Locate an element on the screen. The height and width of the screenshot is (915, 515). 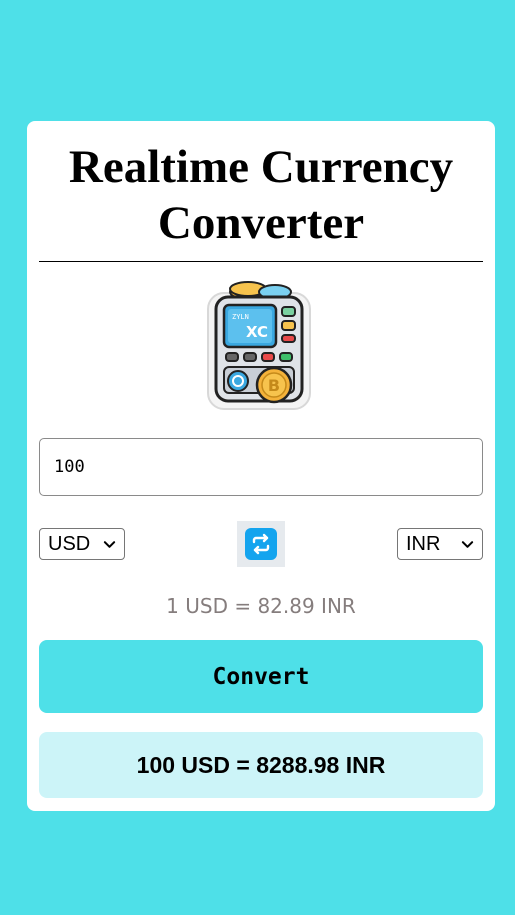
page-title: Realtime Currency Converter is located at coordinates (261, 195).